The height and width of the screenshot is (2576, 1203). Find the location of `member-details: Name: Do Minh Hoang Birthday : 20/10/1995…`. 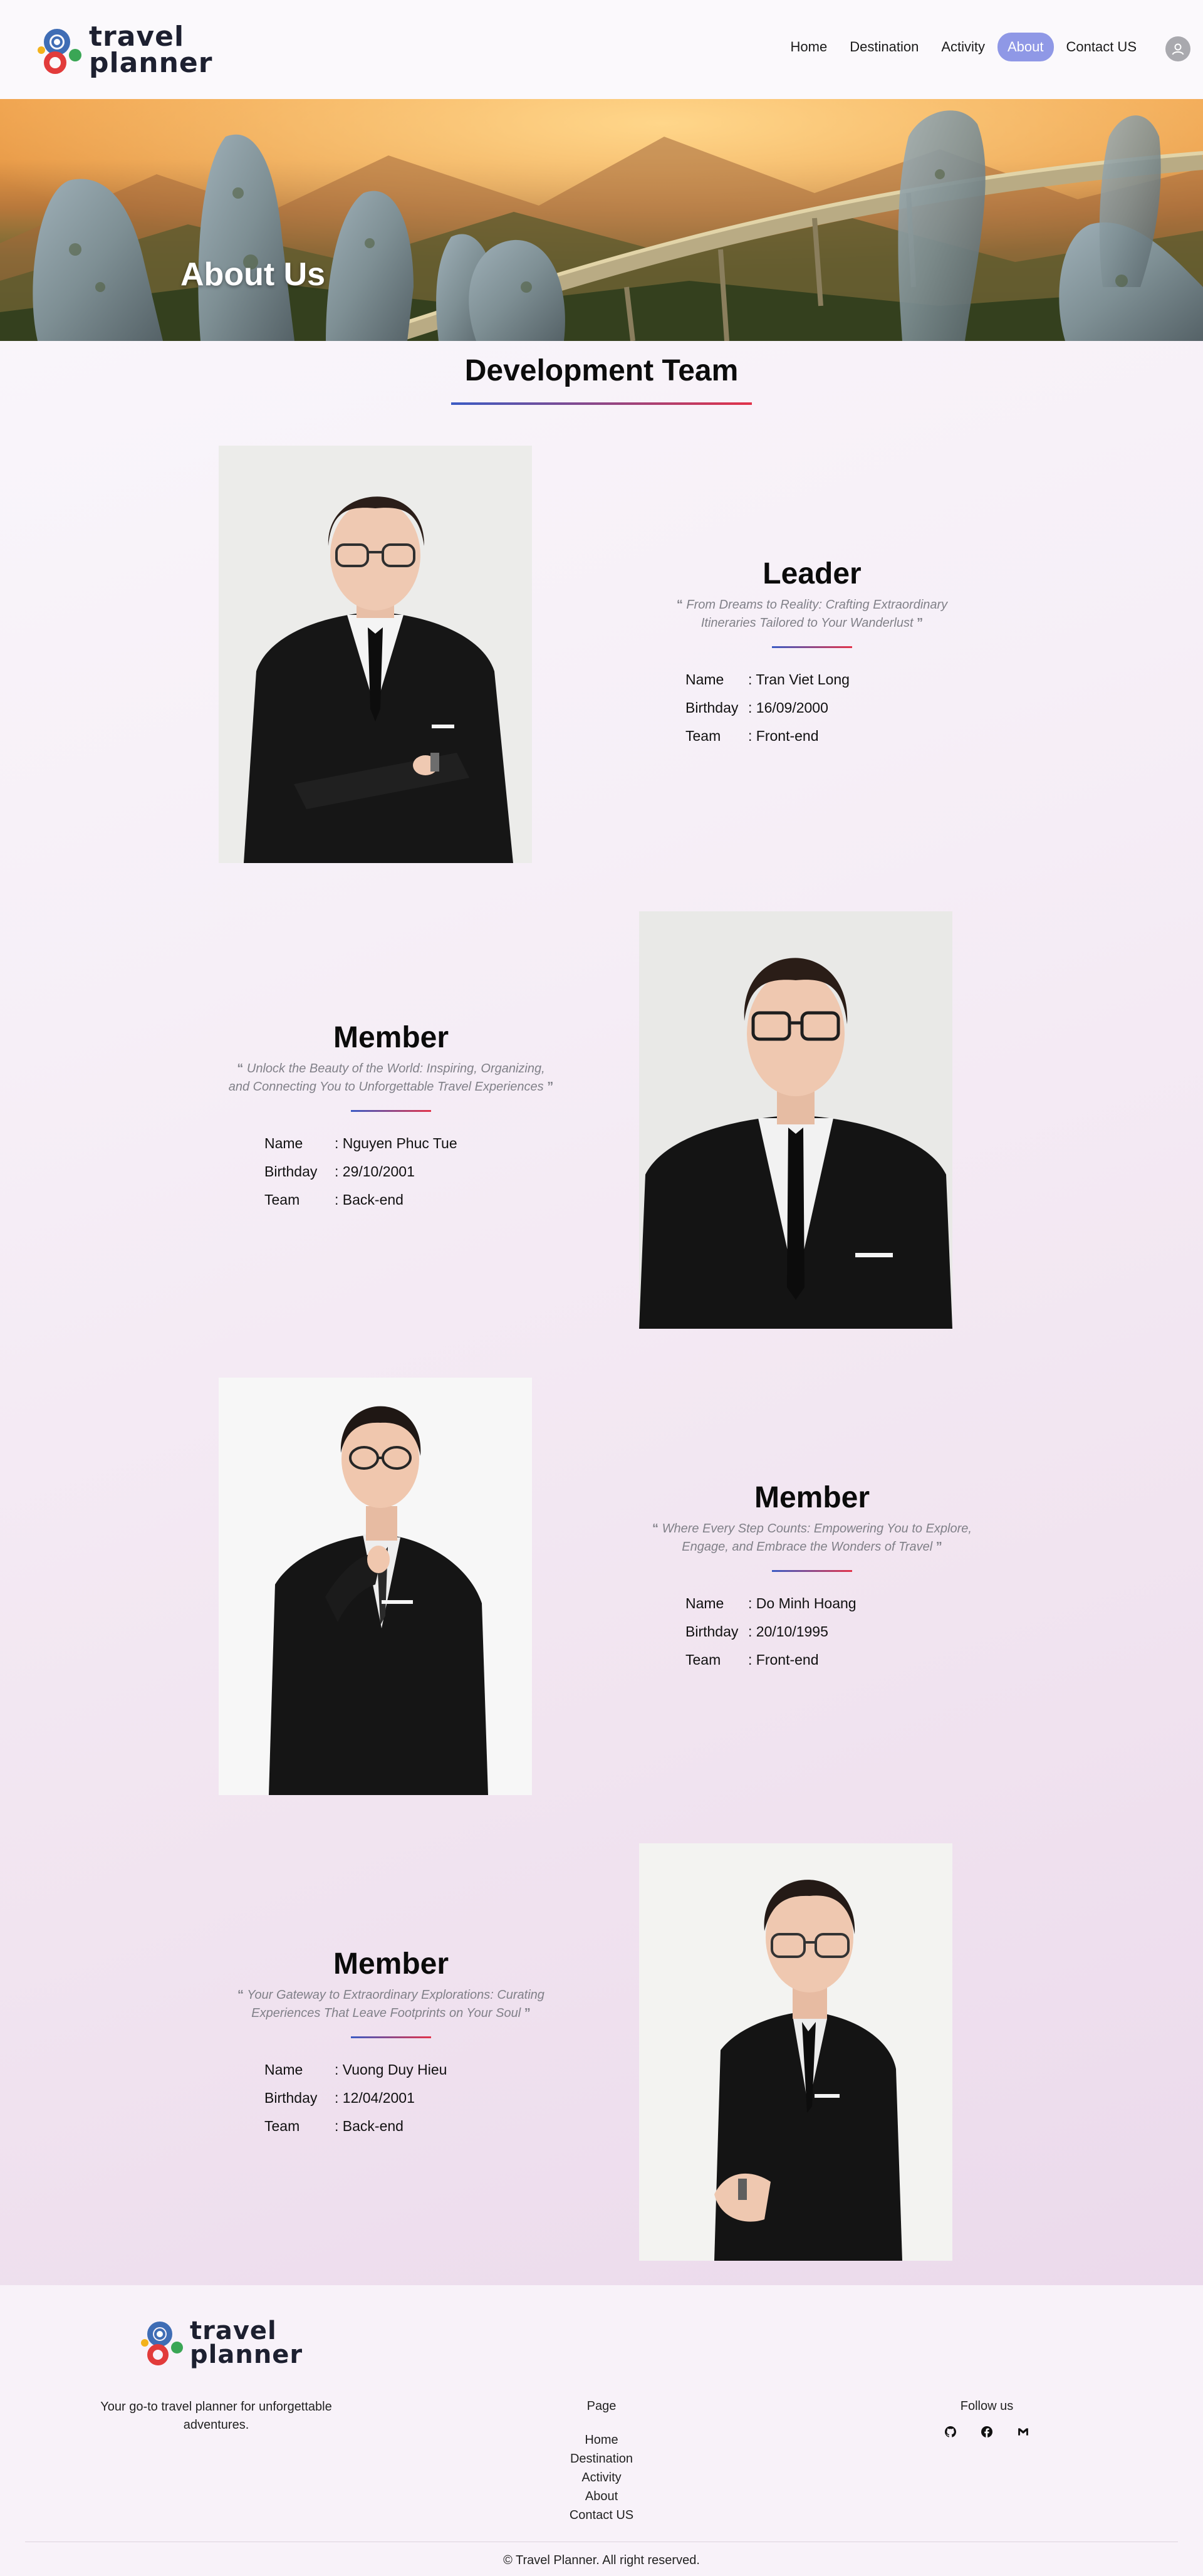

member-details: Name: Do Minh Hoang Birthday : 20/10/1995… is located at coordinates (812, 1631).